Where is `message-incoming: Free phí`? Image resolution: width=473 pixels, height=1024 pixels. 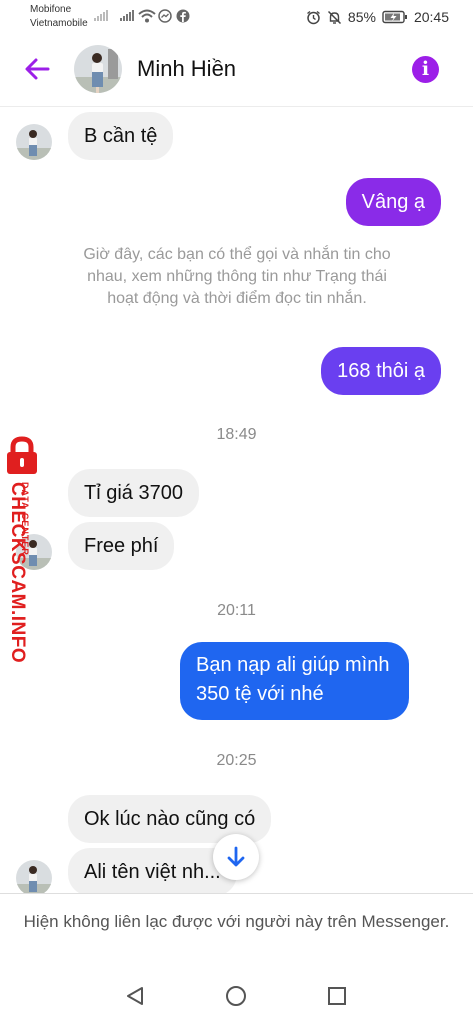 message-incoming: Free phí is located at coordinates (121, 546).